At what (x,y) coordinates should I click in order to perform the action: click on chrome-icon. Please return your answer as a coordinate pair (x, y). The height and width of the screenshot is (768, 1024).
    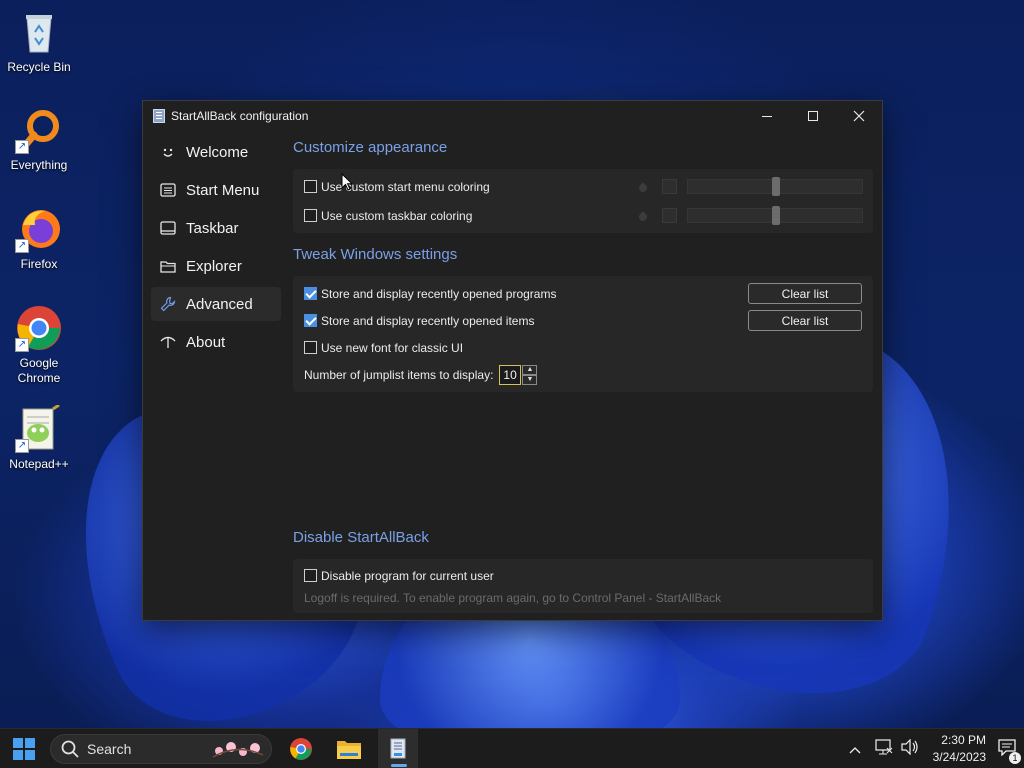
    Looking at the image, I should click on (301, 748).